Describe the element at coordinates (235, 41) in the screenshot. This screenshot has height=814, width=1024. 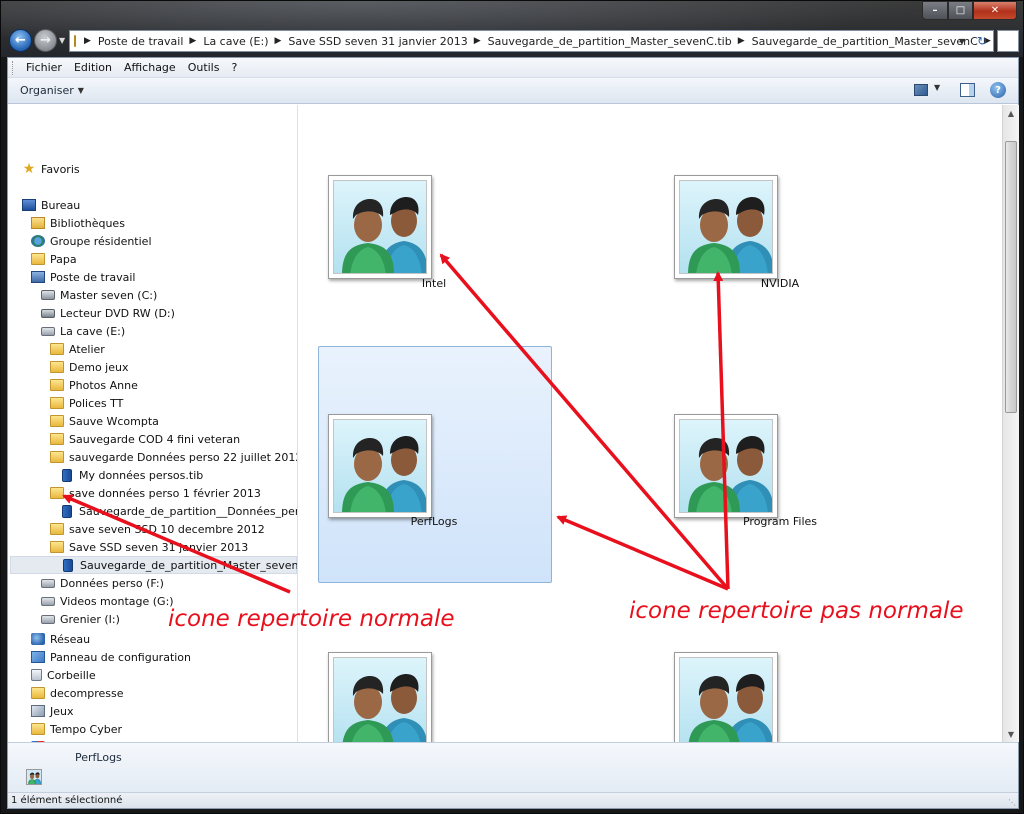
I see `breadcrumb-item: La cave (E:)` at that location.